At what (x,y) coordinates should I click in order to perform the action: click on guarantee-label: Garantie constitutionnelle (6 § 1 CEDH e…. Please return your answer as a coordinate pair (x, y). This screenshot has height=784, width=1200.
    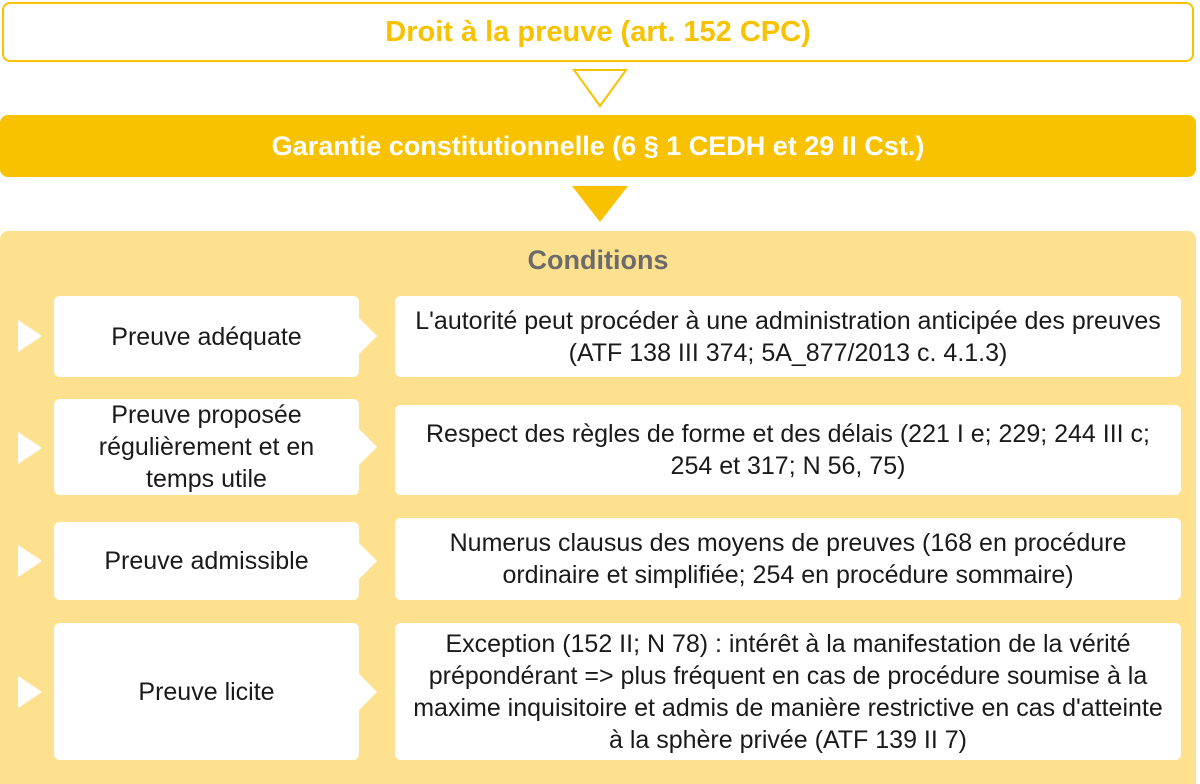
    Looking at the image, I should click on (598, 145).